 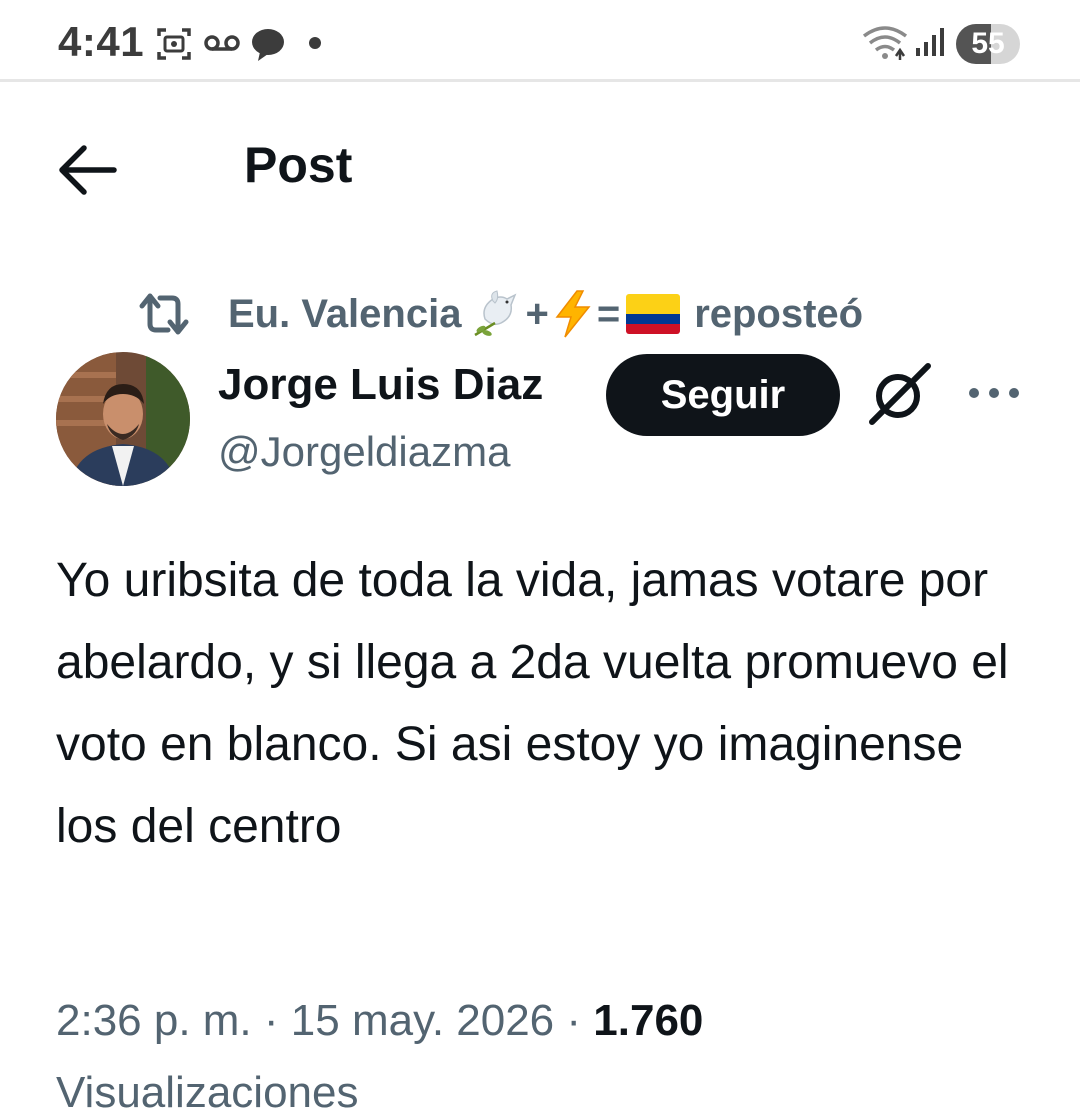 I want to click on wifi-icon, so click(x=885, y=43).